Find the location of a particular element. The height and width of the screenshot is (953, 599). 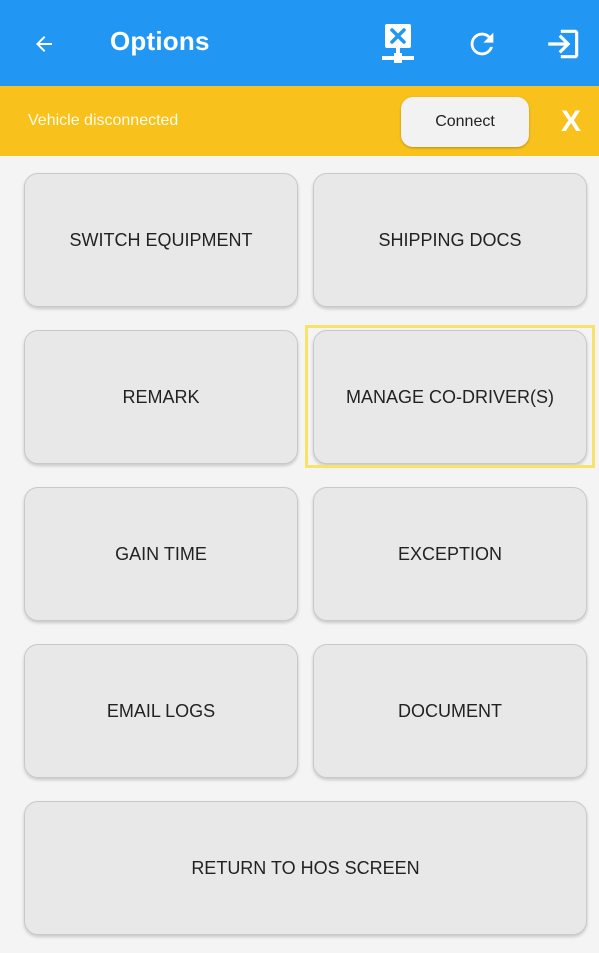

return-to-hos-screen-button: RETURN TO HOS SCREEN is located at coordinates (305, 868).